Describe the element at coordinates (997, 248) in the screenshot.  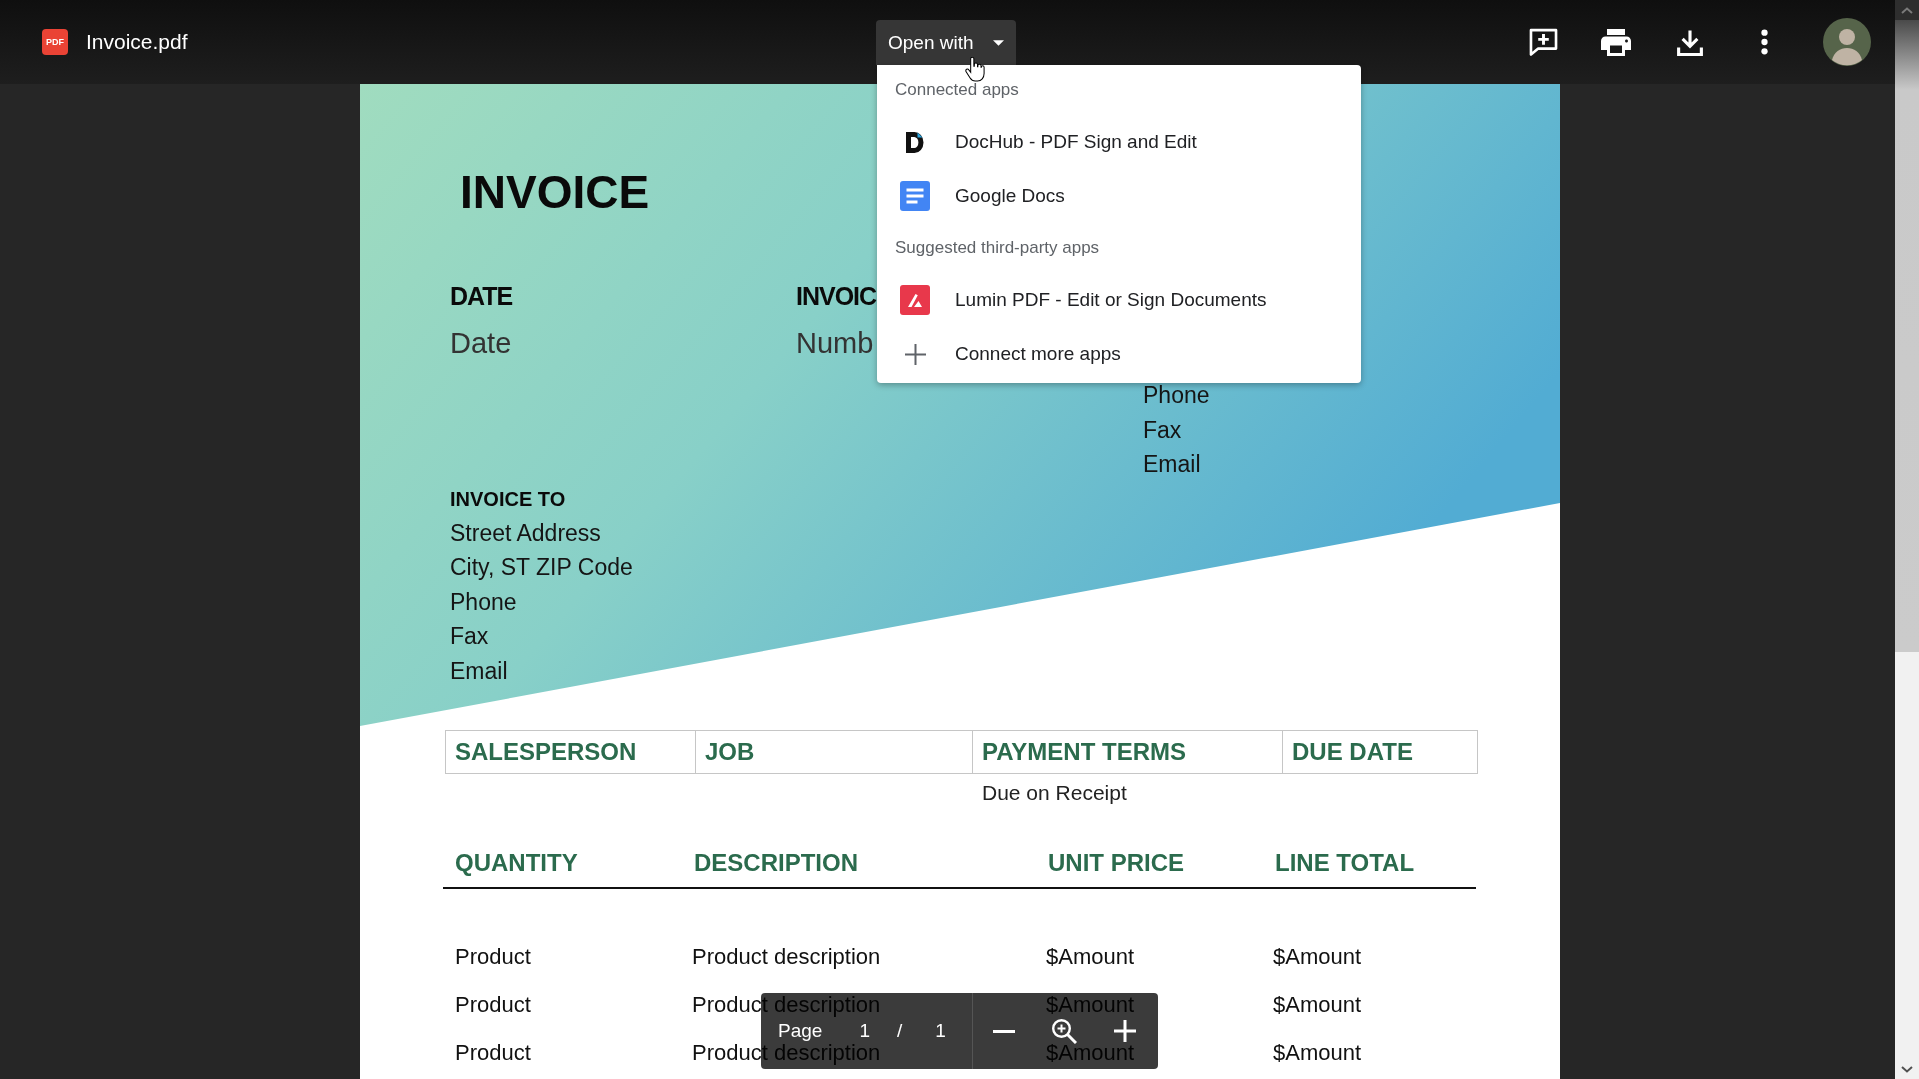
I see `menu-section-heading: Suggested third-party apps` at that location.